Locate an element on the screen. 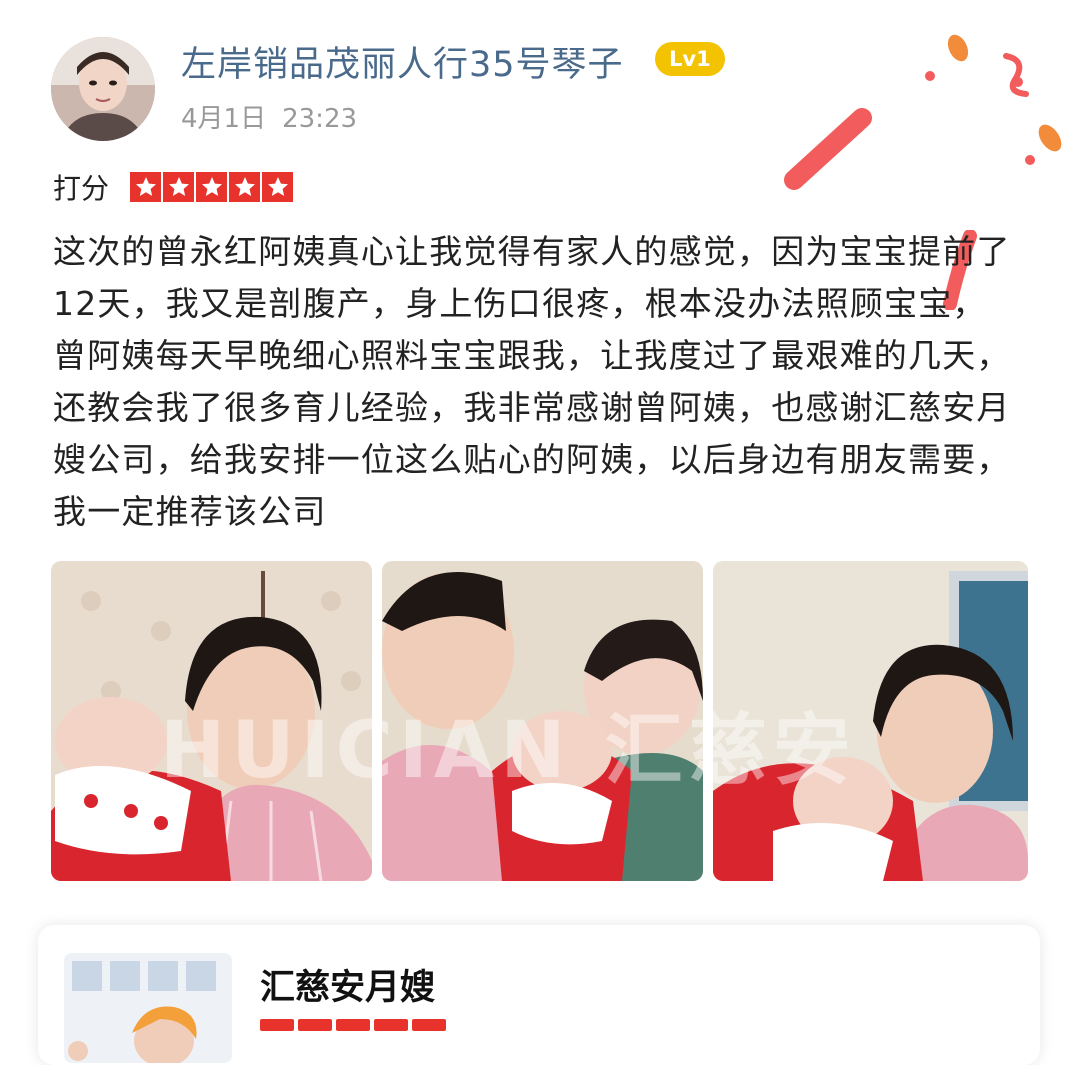  business-thumbnail is located at coordinates (148, 1008).